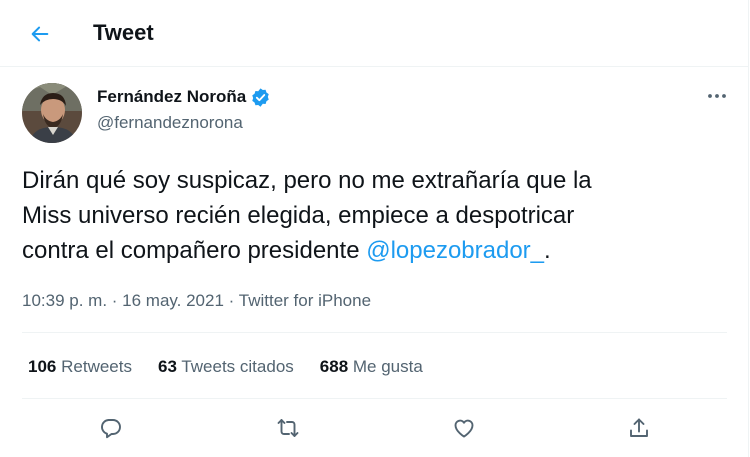 This screenshot has height=457, width=750. What do you see at coordinates (374, 428) in the screenshot?
I see `tweet-actions-bar` at bounding box center [374, 428].